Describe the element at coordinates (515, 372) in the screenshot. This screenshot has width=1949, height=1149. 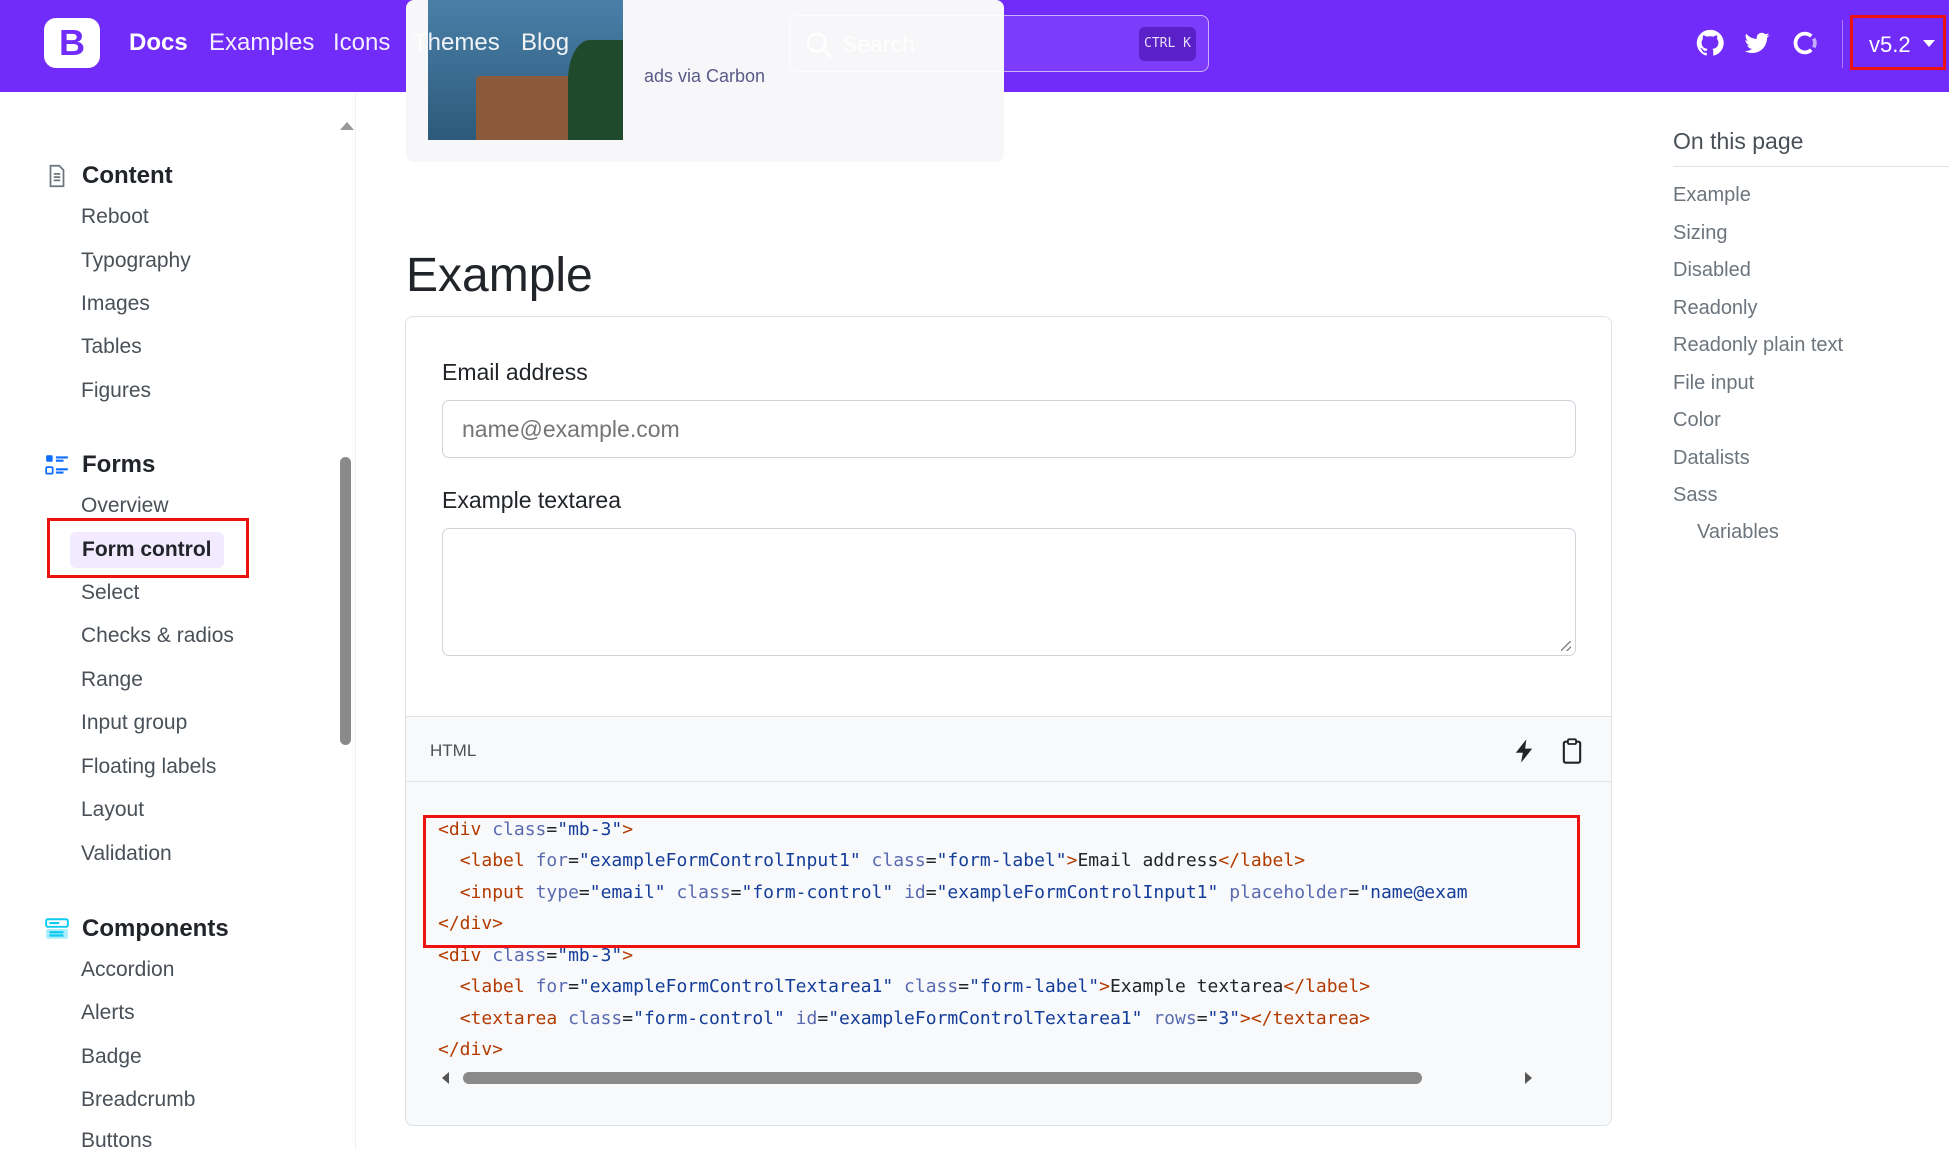
I see `email-label: Email address` at that location.